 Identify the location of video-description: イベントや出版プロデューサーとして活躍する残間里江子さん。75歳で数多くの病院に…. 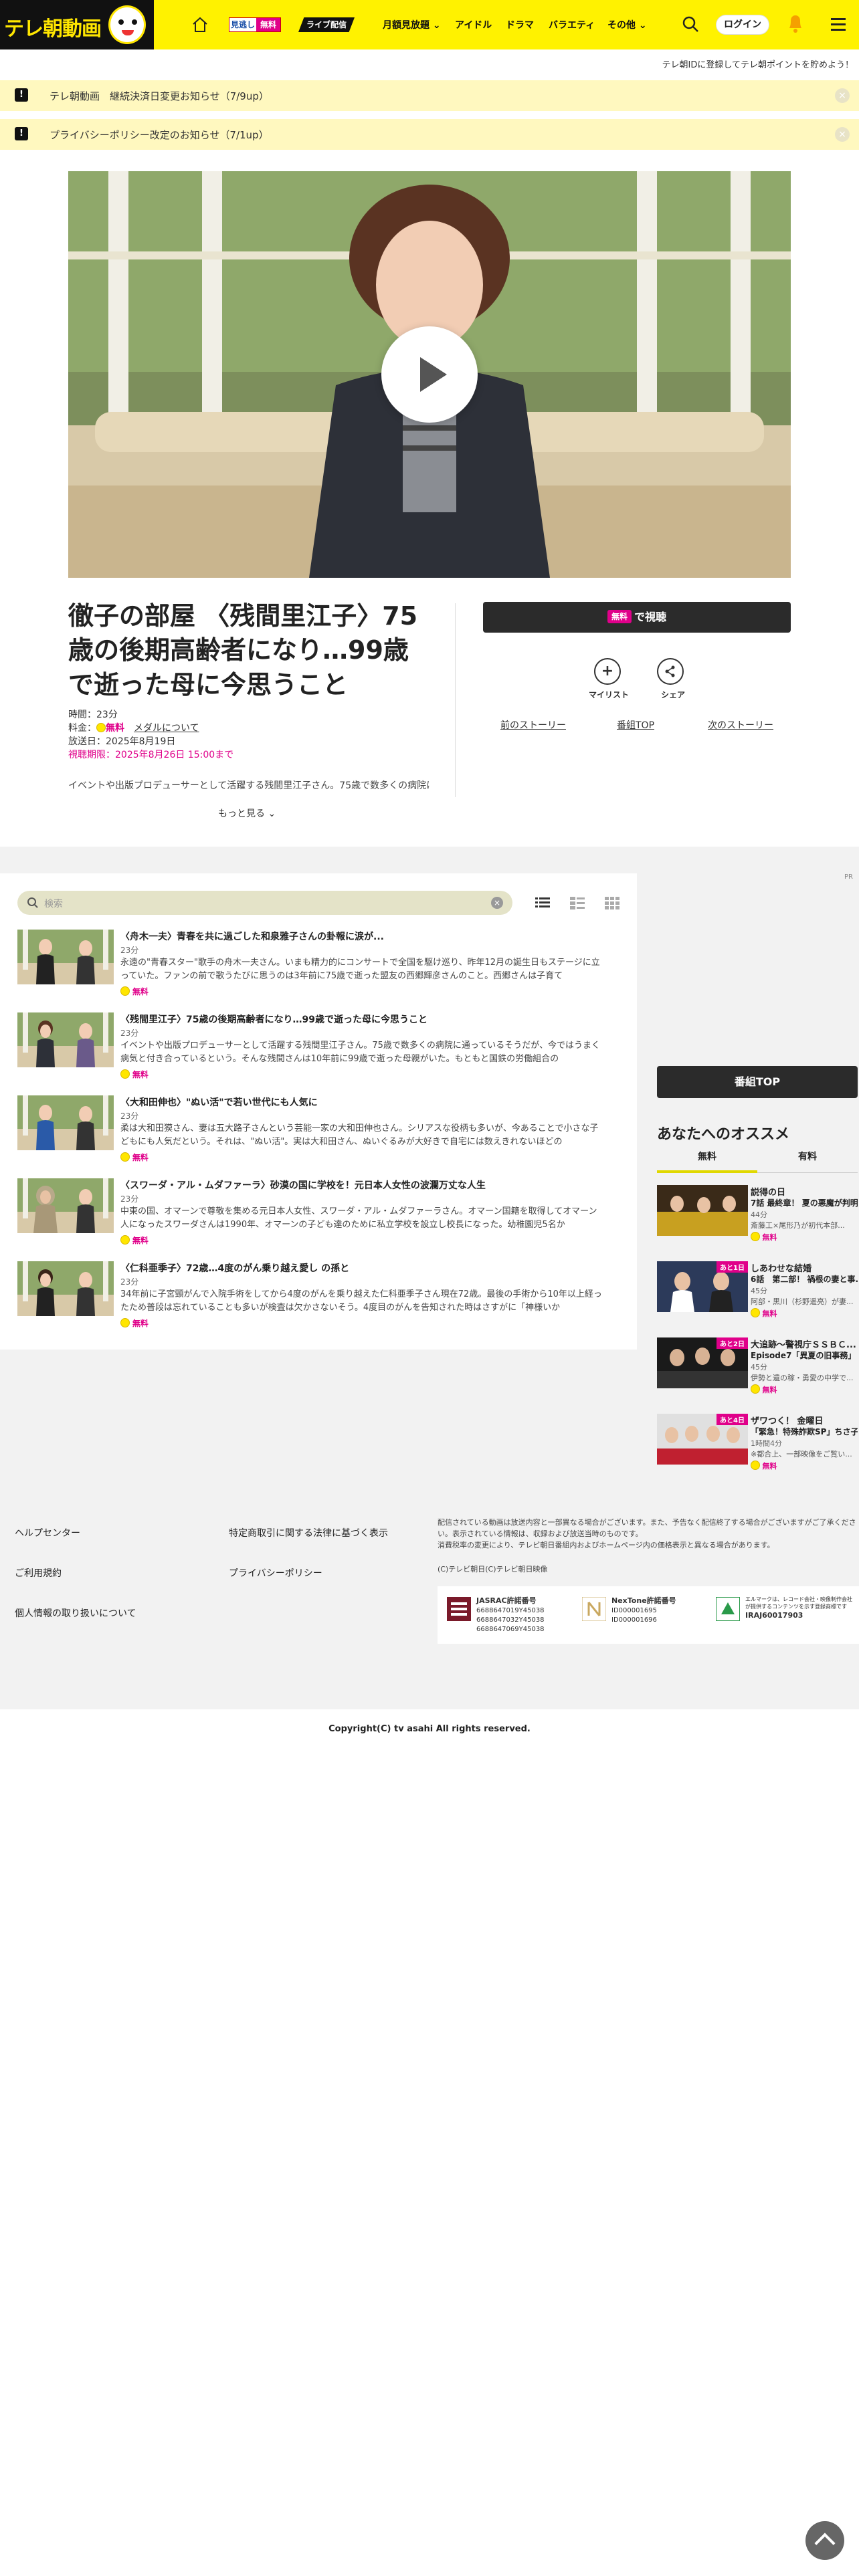
(249, 786).